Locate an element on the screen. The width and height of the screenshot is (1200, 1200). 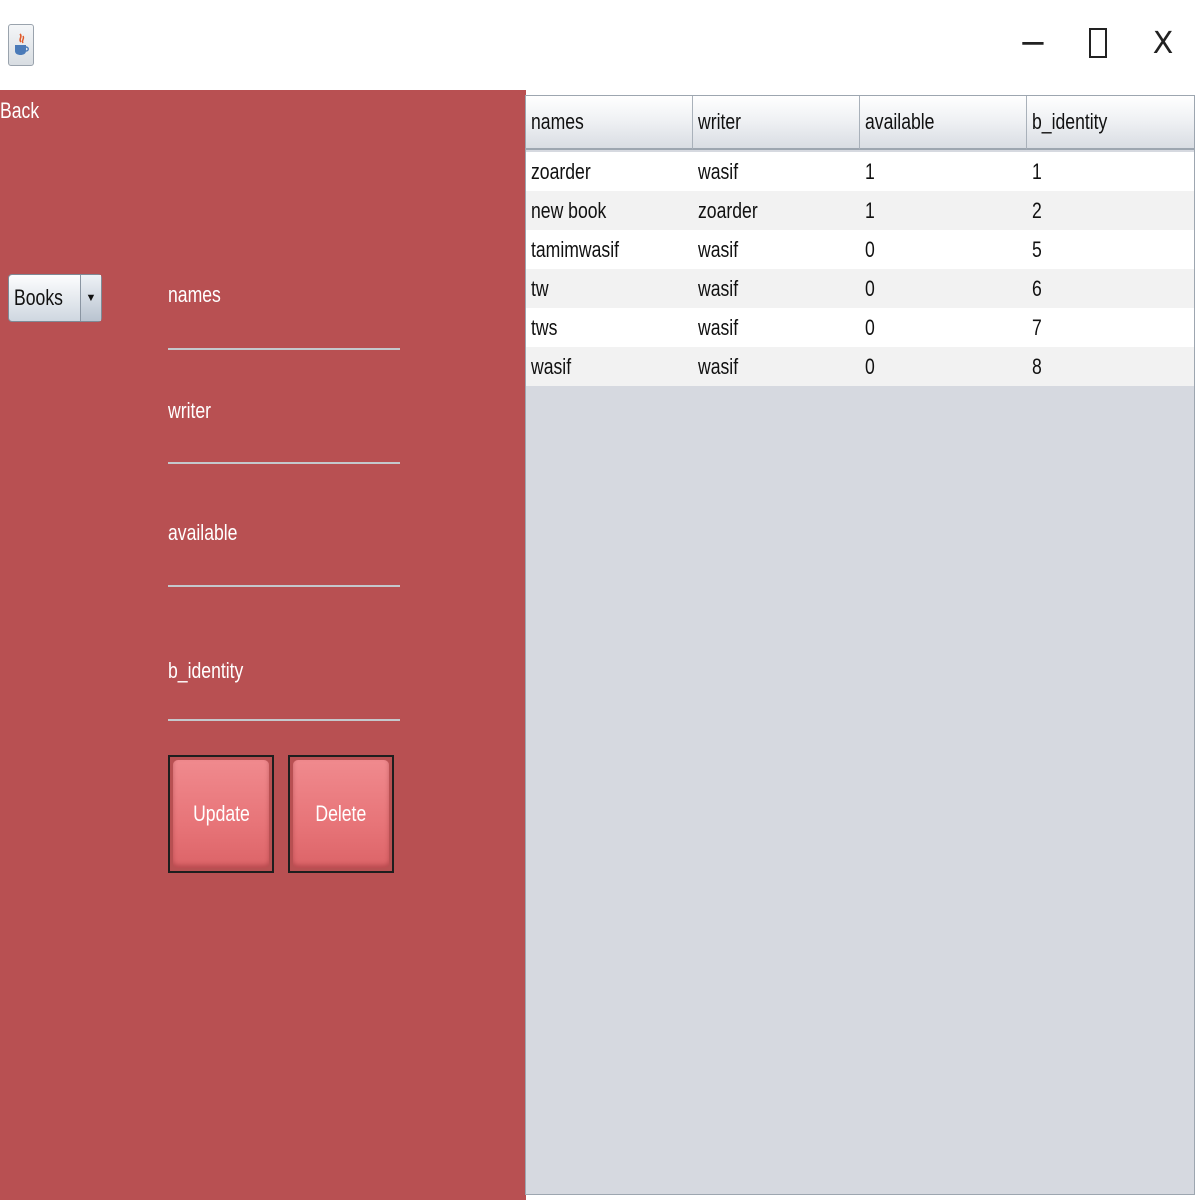
minimize-icon: − is located at coordinates (1033, 43).